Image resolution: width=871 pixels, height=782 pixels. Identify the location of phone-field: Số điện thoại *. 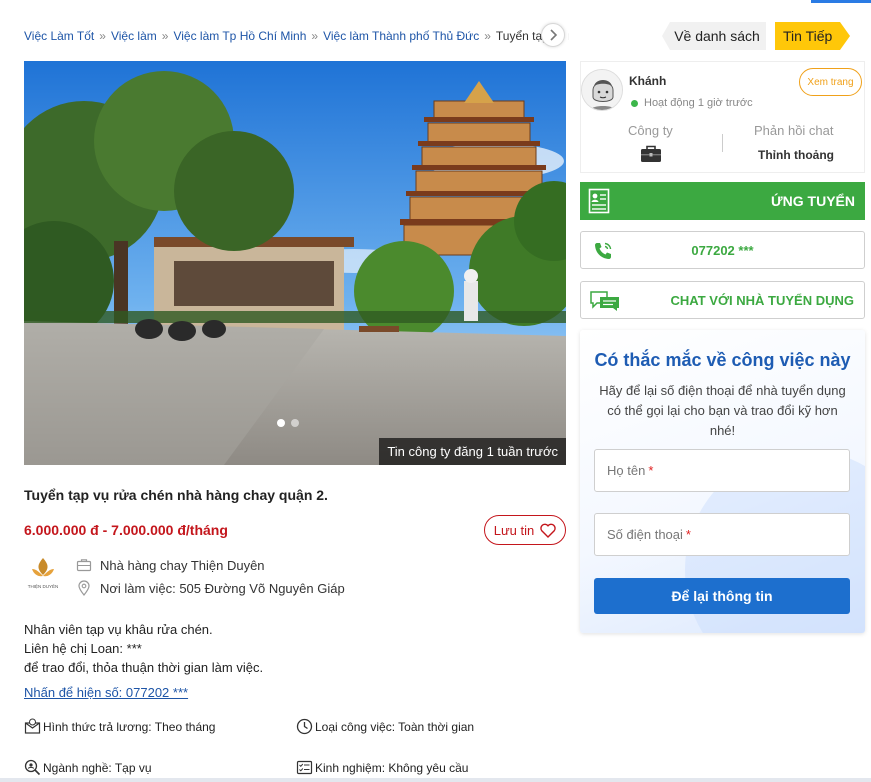
(722, 534).